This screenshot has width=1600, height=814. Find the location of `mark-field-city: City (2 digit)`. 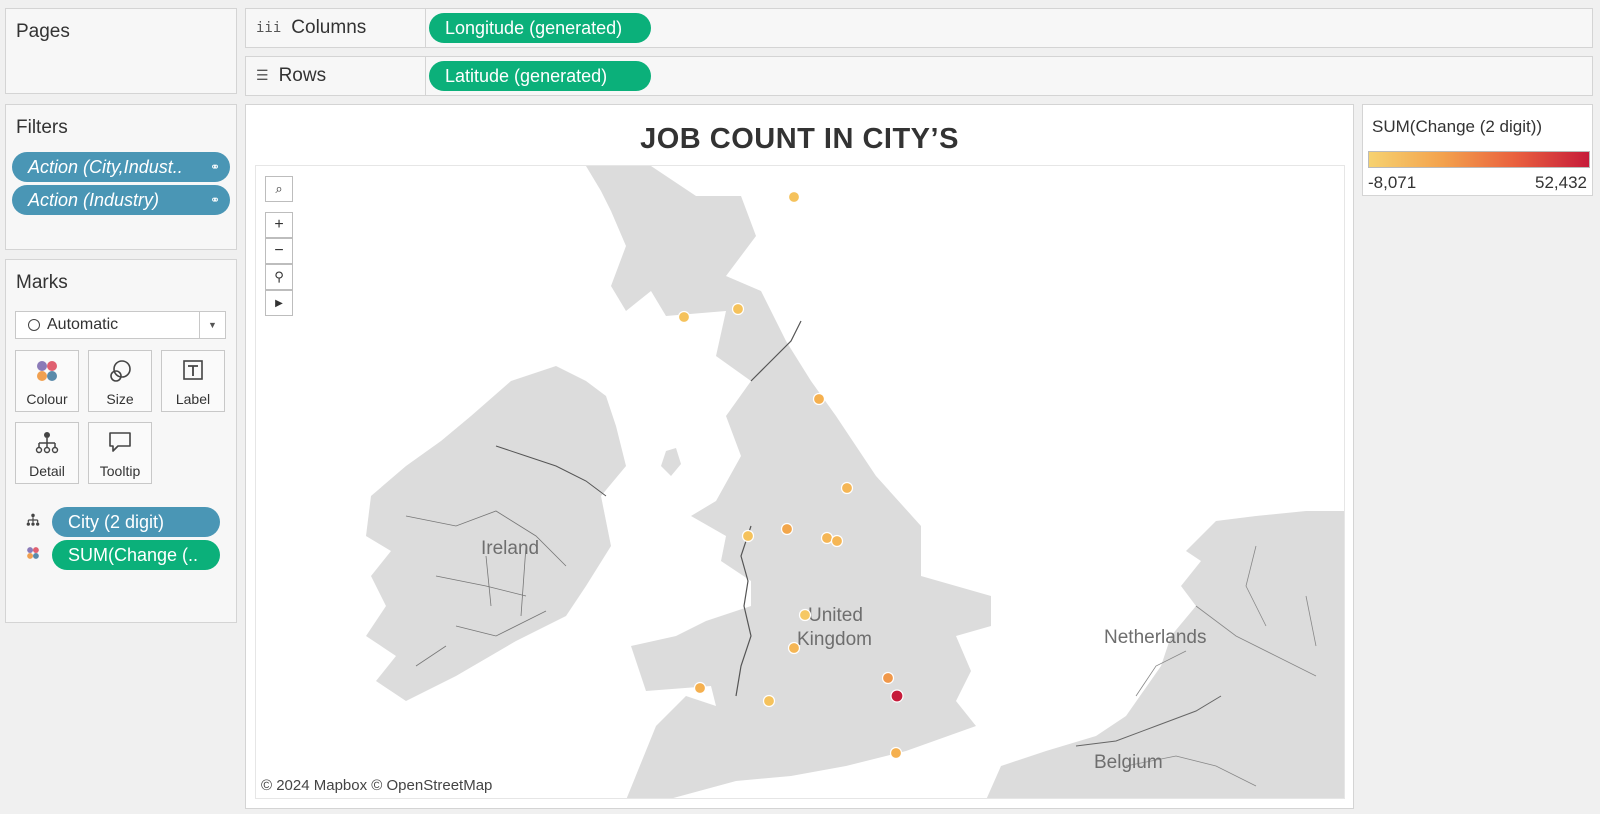

mark-field-city: City (2 digit) is located at coordinates (123, 522).